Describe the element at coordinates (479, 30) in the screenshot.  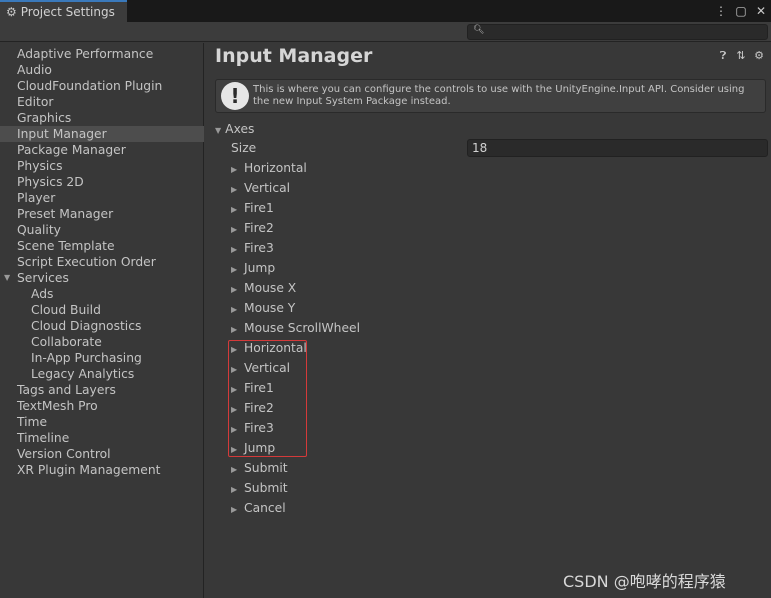
I see `search-icon: 🔍︎` at that location.